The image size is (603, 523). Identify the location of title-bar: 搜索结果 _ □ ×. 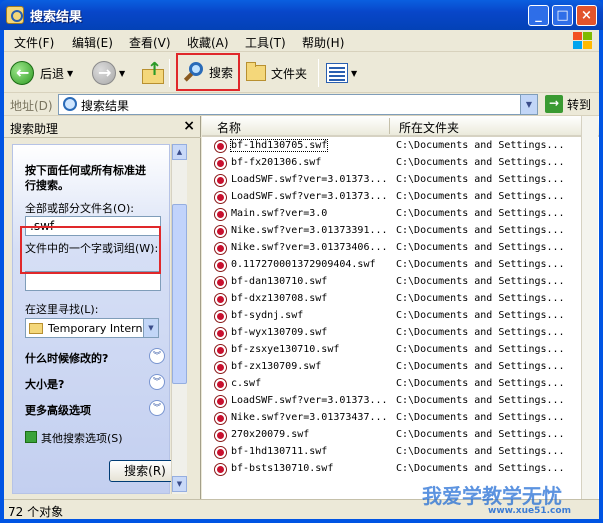
(301, 15).